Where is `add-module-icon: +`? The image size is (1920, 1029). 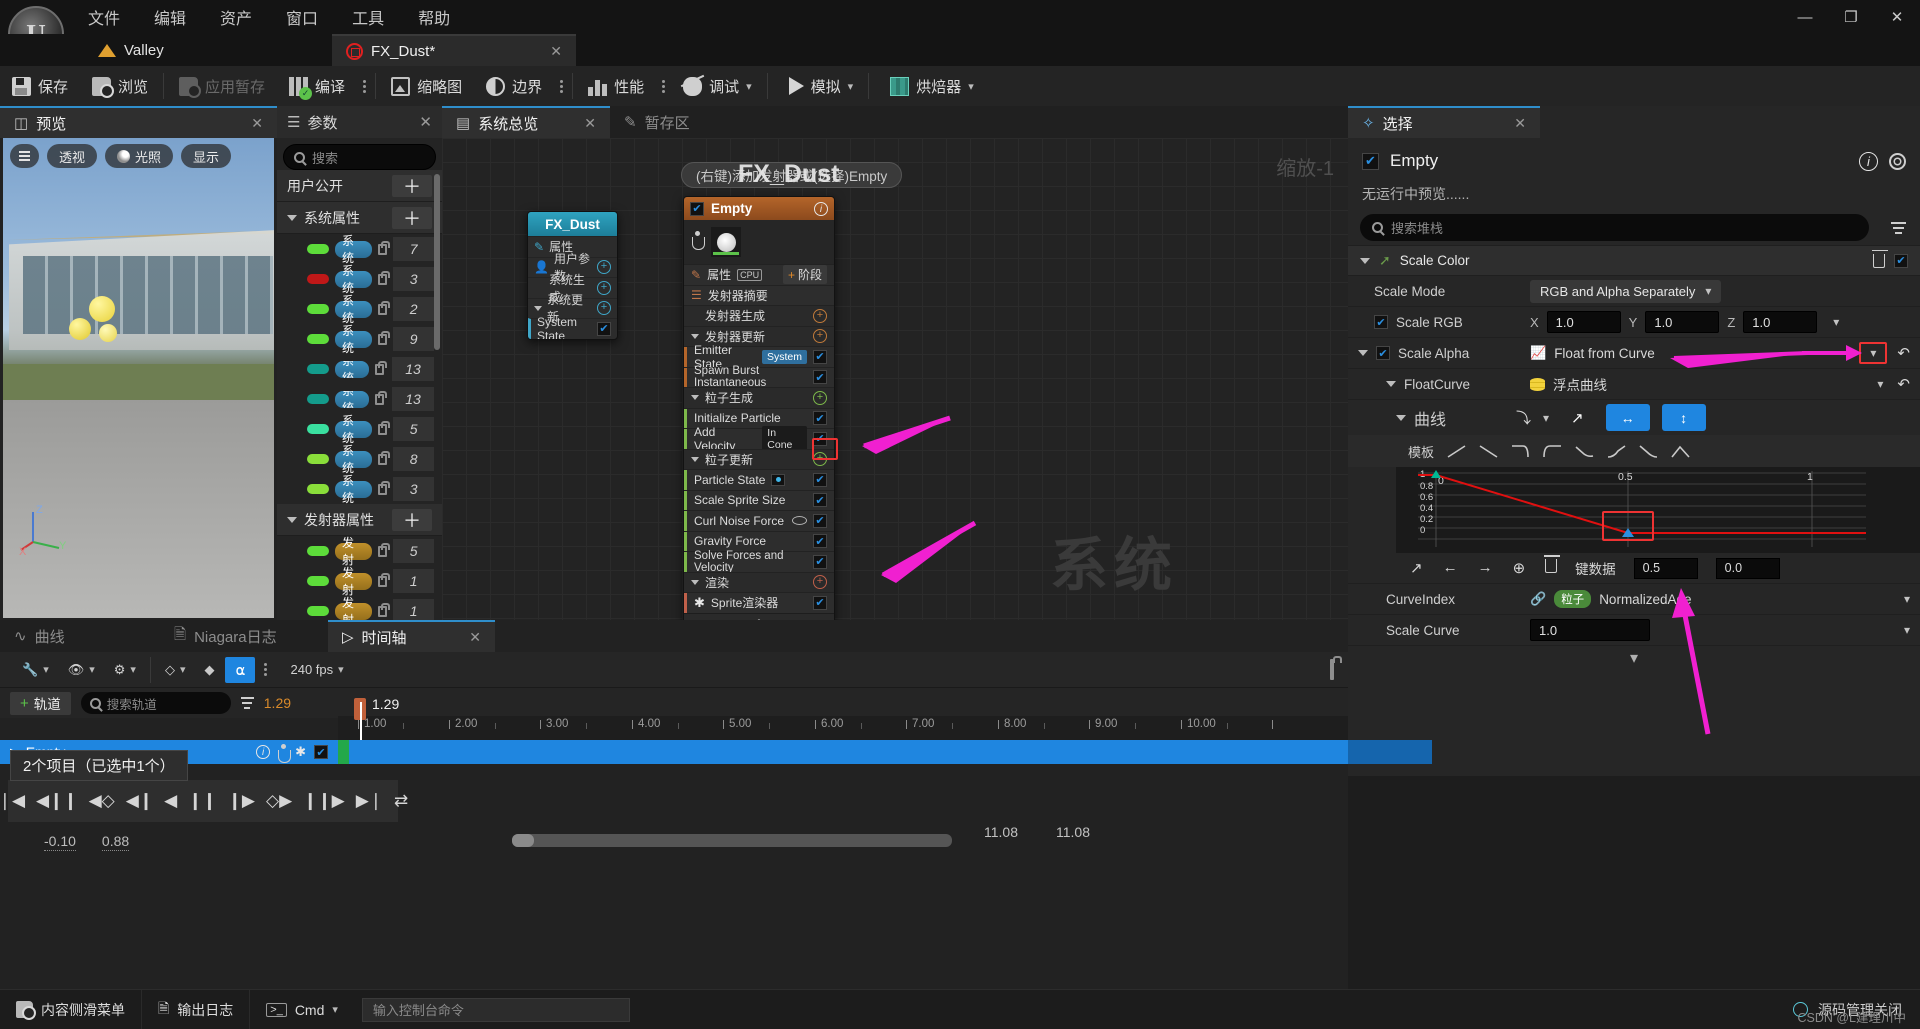
add-module-icon: + is located at coordinates (604, 267).